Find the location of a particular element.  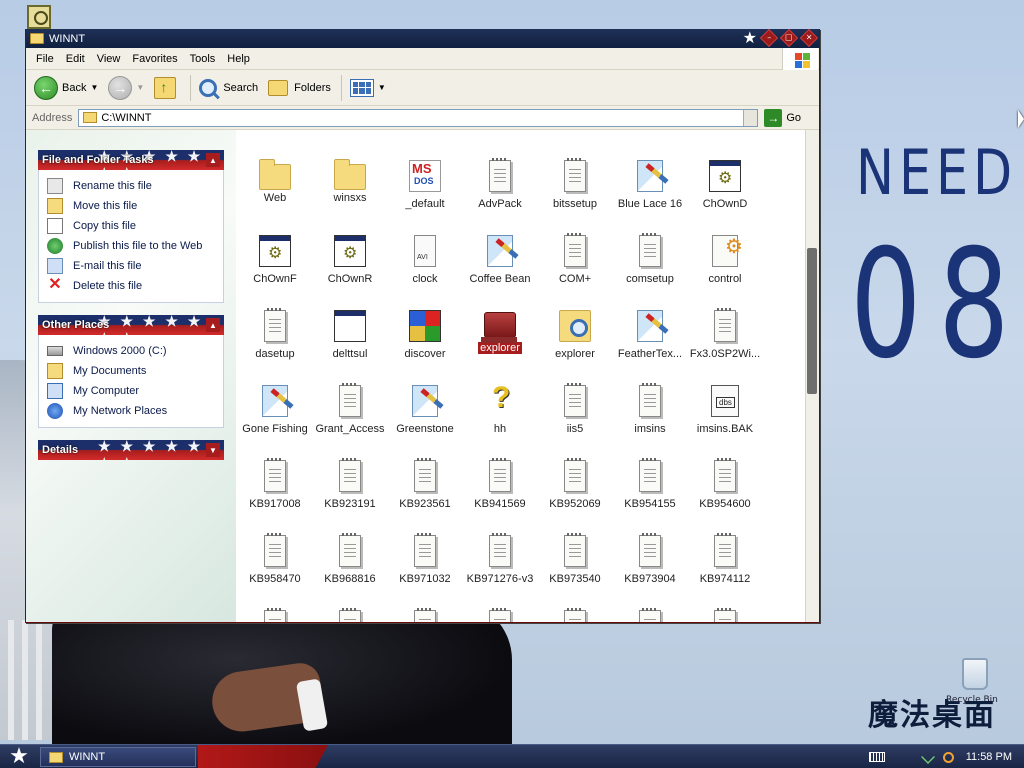

address-input: C:\WINNT is located at coordinates (418, 117).